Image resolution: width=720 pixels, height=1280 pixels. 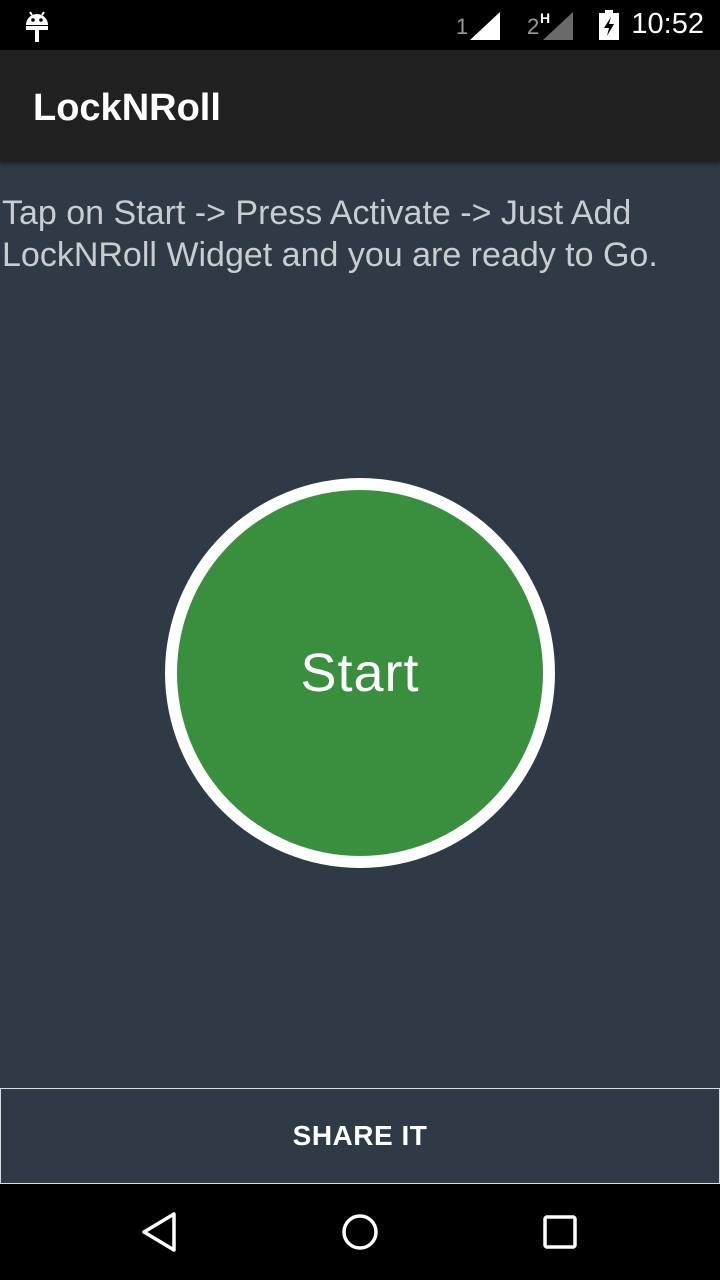 I want to click on home-icon, so click(x=360, y=1232).